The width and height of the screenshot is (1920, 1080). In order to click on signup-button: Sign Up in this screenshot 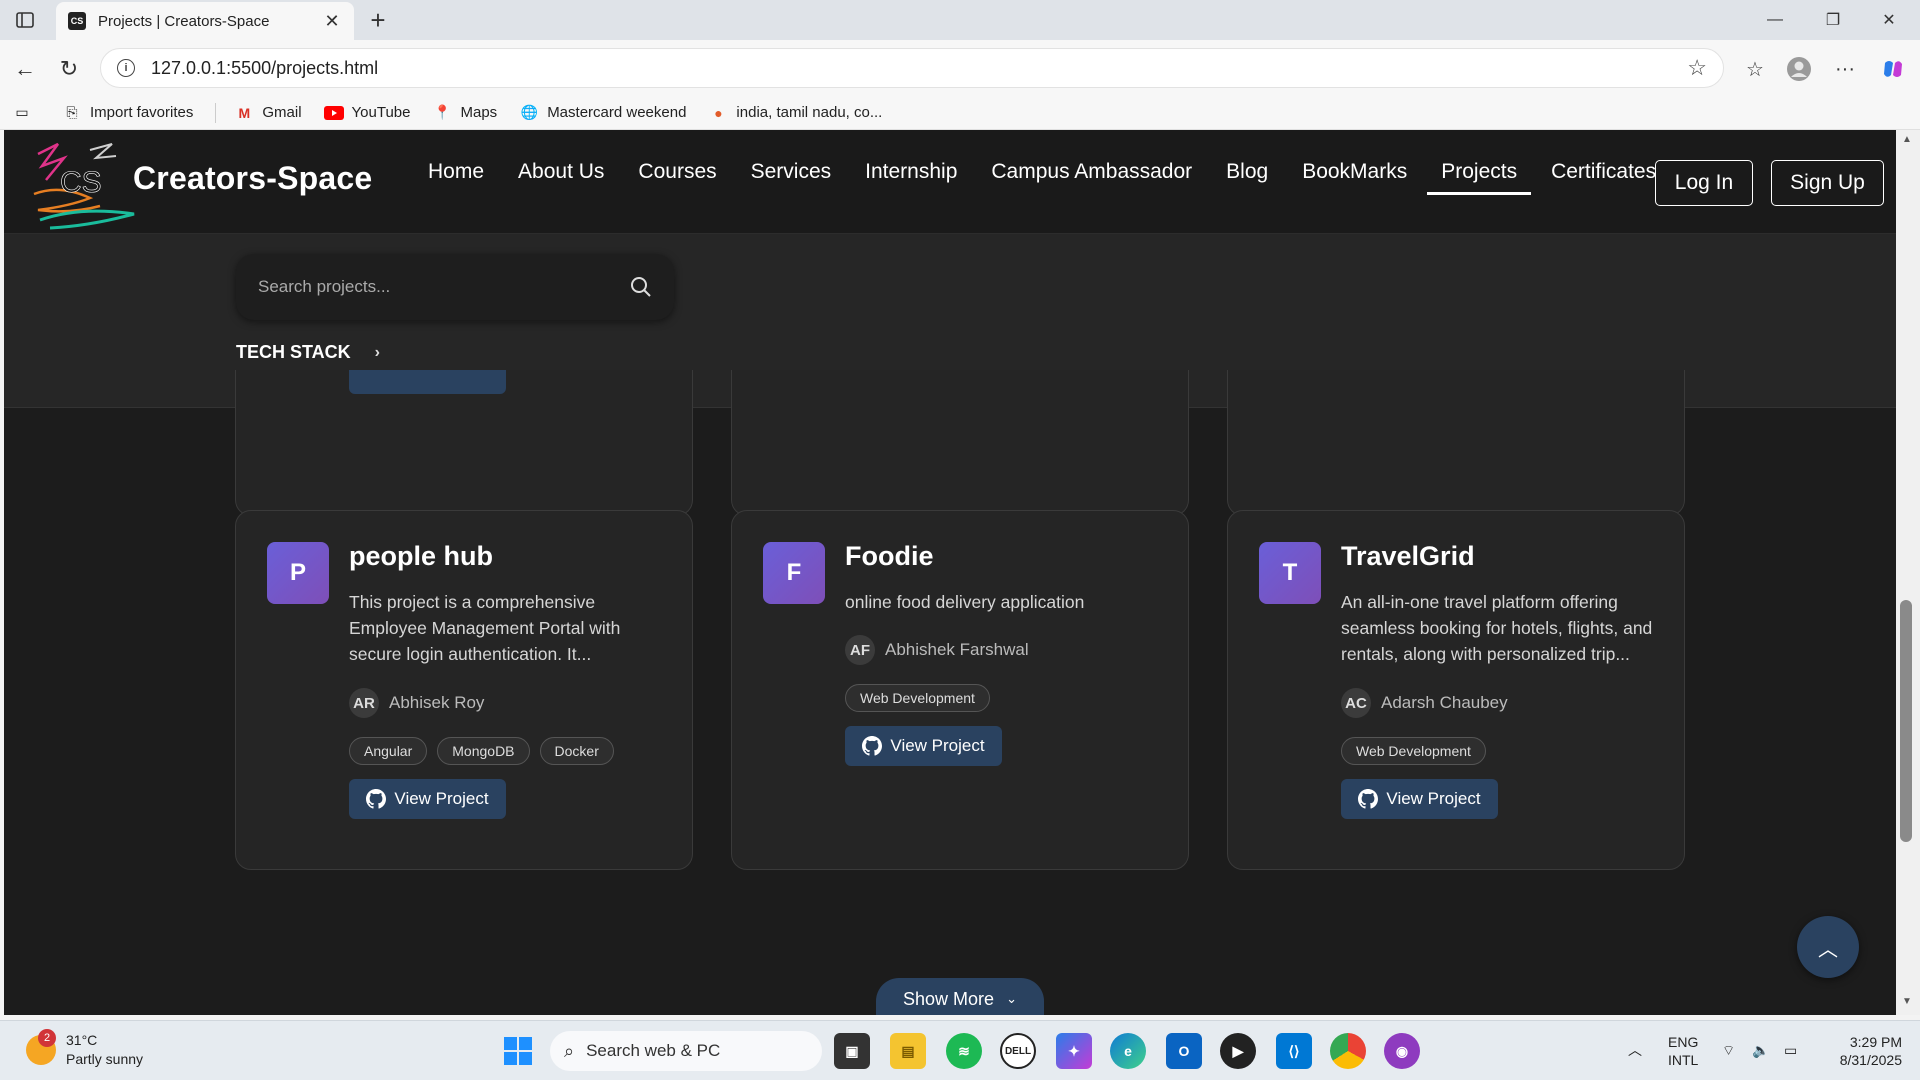, I will do `click(1827, 183)`.